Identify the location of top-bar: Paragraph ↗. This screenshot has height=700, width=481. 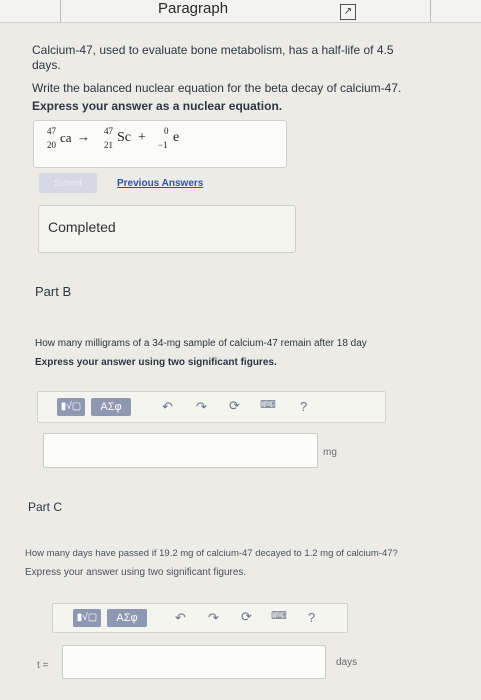
(240, 11).